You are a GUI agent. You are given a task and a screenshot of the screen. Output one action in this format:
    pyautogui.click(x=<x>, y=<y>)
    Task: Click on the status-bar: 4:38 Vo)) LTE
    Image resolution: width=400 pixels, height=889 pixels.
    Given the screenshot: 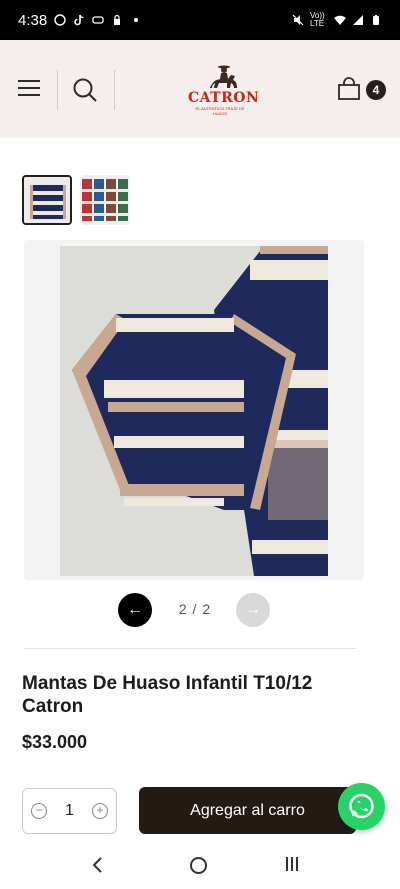 What is the action you would take?
    pyautogui.click(x=200, y=20)
    